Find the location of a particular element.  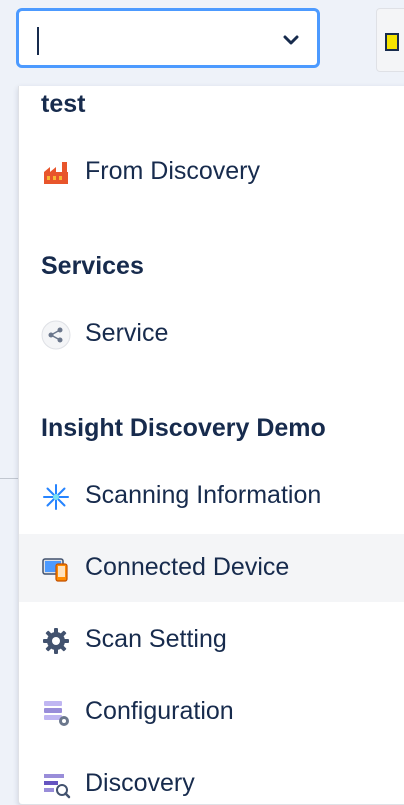

menu-item-configuration: Configuration is located at coordinates (211, 712).